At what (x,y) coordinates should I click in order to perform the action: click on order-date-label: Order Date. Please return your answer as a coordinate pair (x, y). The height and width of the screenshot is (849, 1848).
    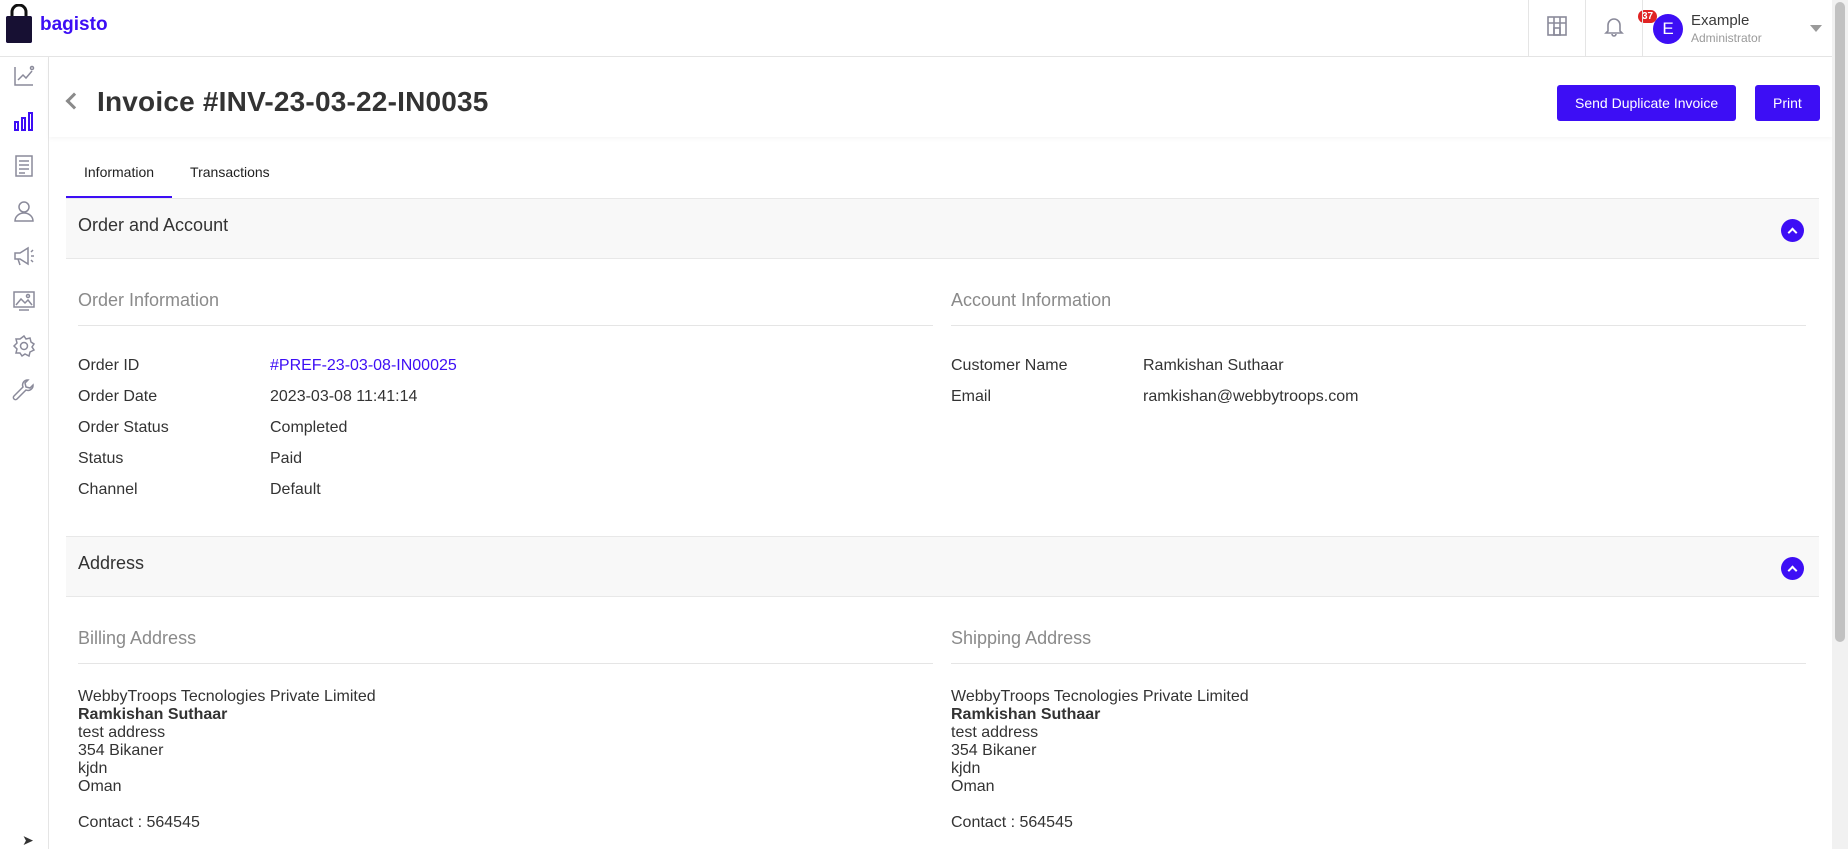
    Looking at the image, I should click on (118, 396).